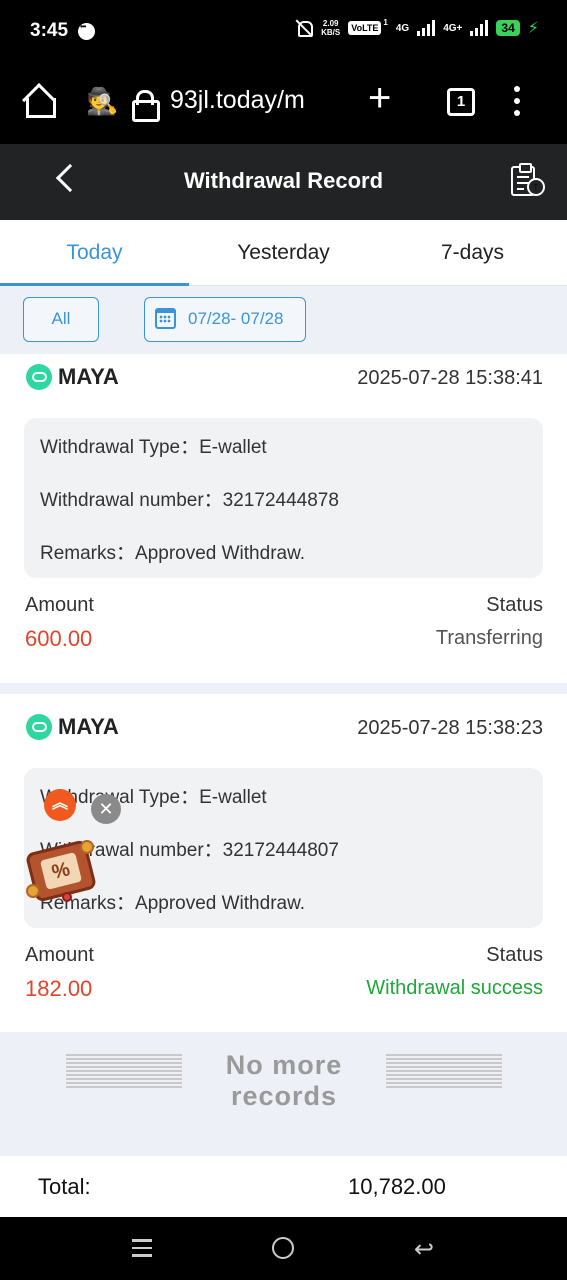  I want to click on record-datetime: 2025-07-28 15:38:41, so click(450, 378).